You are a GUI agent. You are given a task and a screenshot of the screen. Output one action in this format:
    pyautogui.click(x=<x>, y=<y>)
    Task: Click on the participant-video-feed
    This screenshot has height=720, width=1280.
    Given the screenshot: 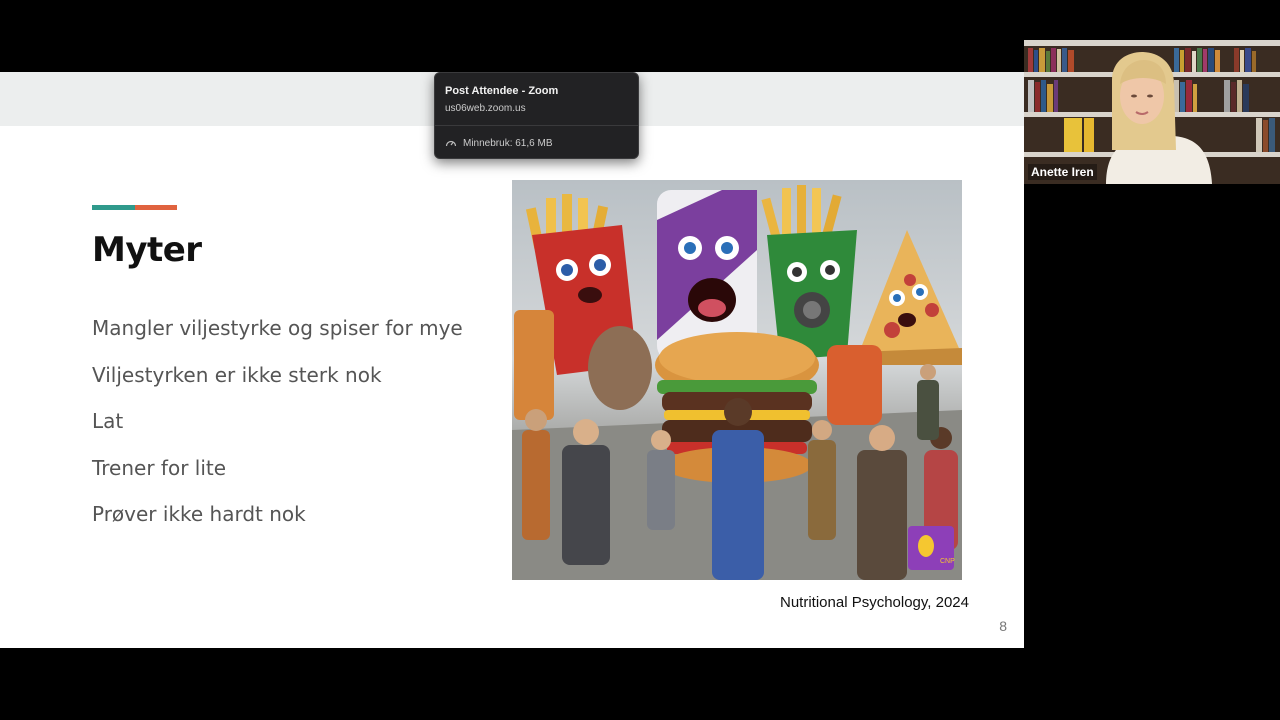 What is the action you would take?
    pyautogui.click(x=1152, y=112)
    